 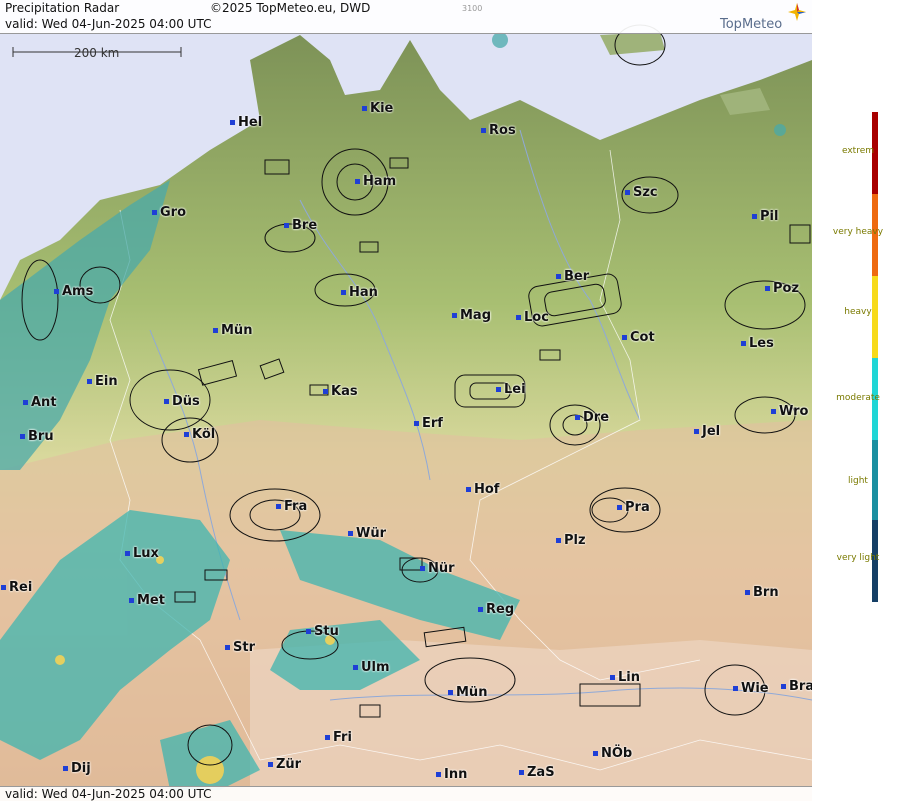 What do you see at coordinates (797, 12) in the screenshot?
I see `compass-star-icon` at bounding box center [797, 12].